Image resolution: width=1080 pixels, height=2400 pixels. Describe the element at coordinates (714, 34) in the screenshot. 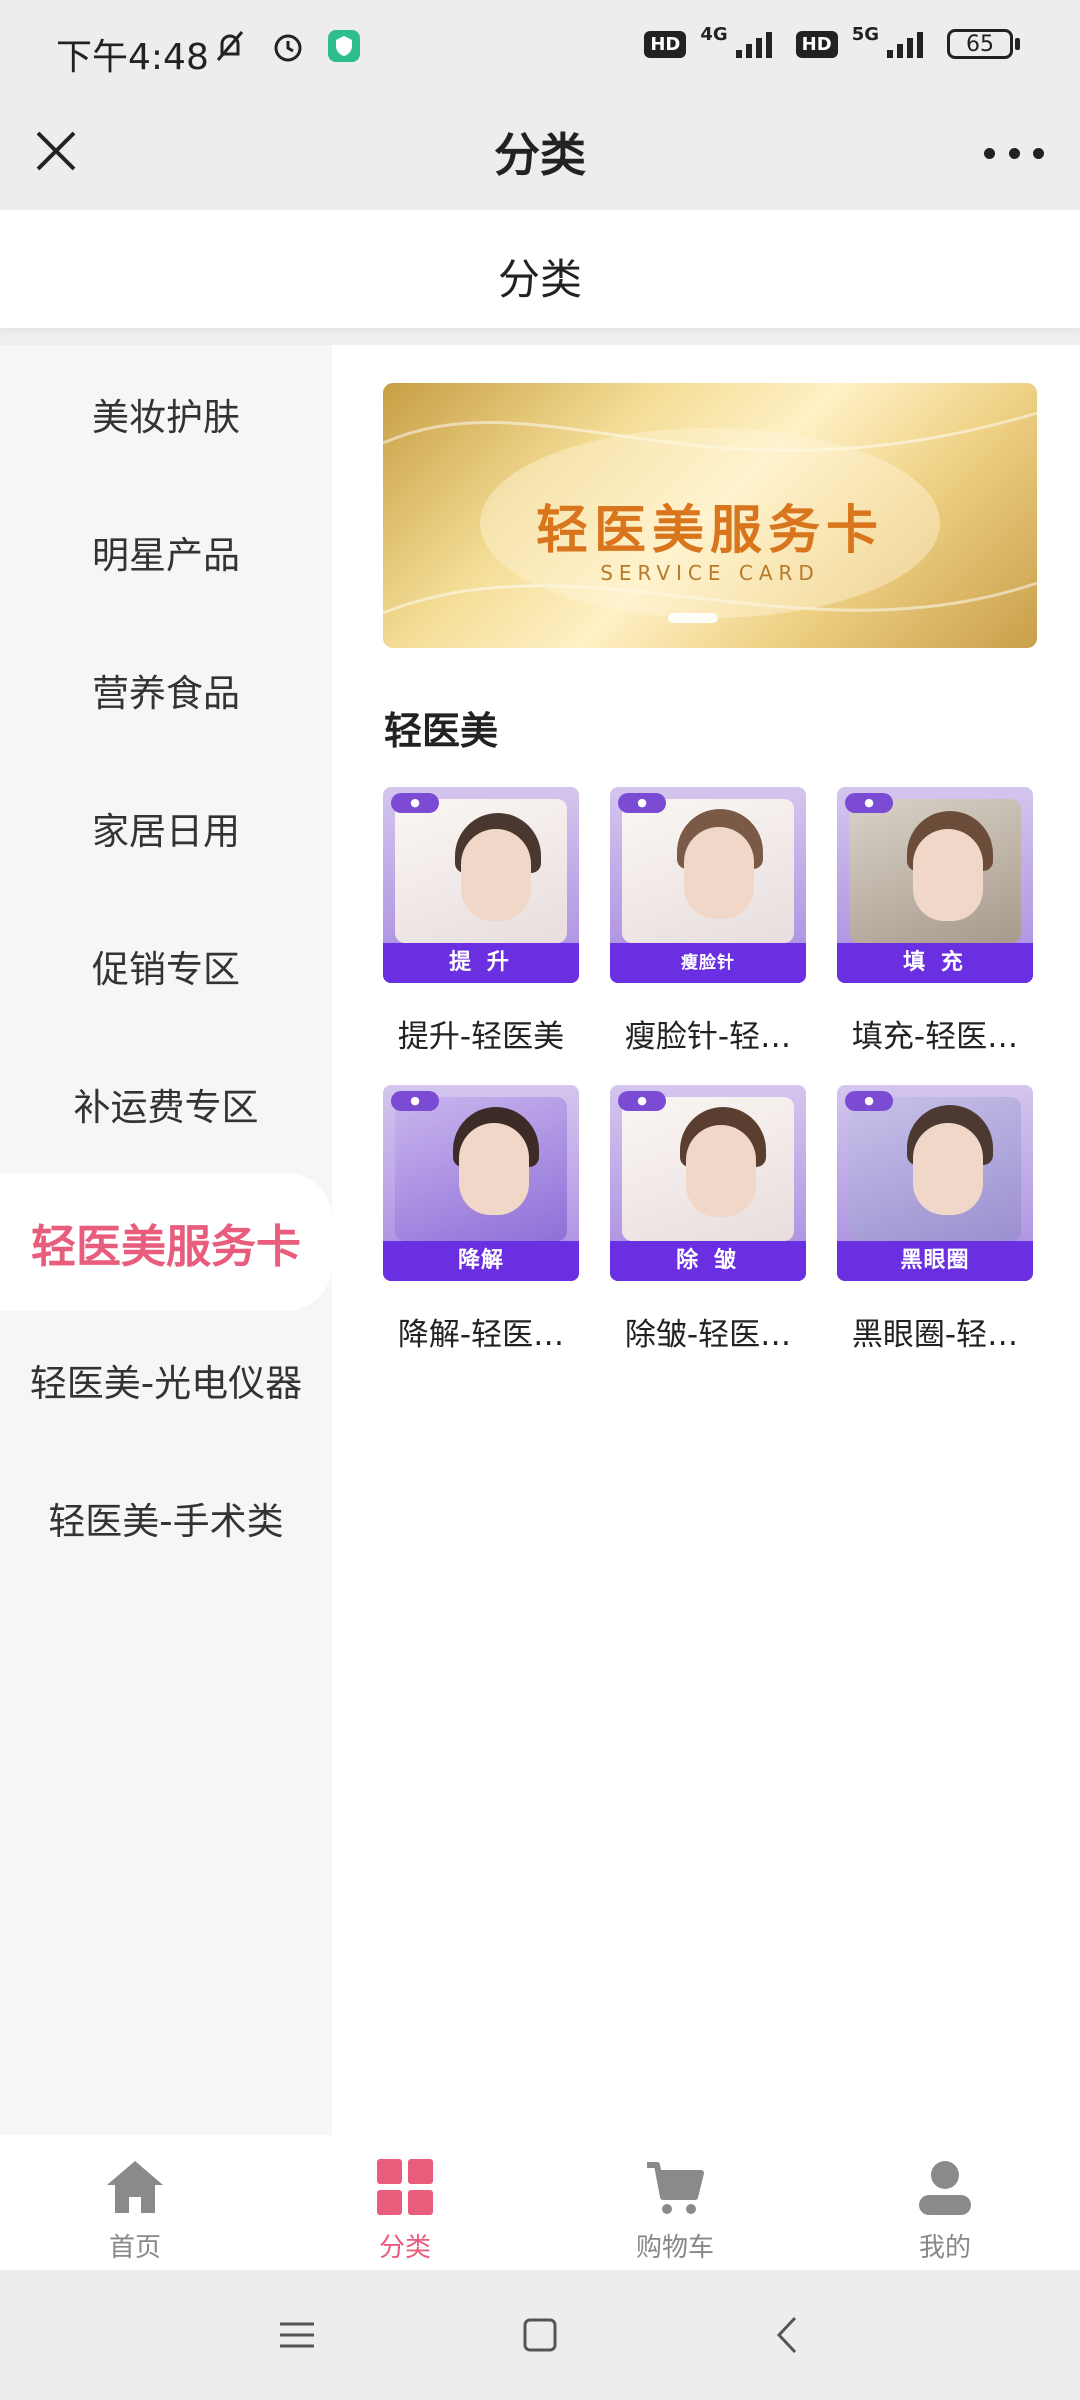

I see `network-4g-label: 4G` at that location.